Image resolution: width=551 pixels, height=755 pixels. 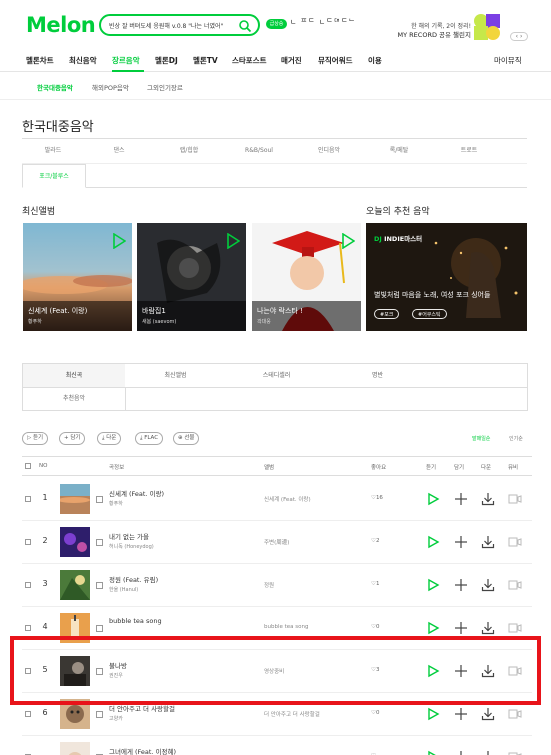 What do you see at coordinates (133, 579) in the screenshot?
I see `song-title: 정원 (Feat. 유림)` at bounding box center [133, 579].